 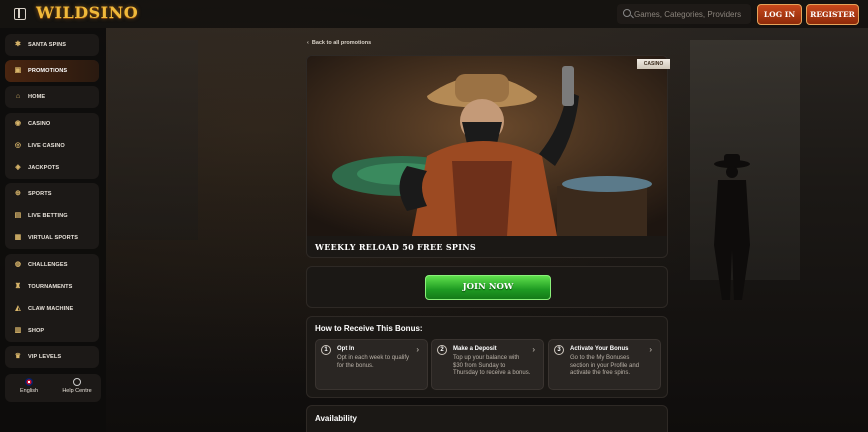 I want to click on sidebar-item-jackpots: ◈ JACKPOTS, so click(x=52, y=168).